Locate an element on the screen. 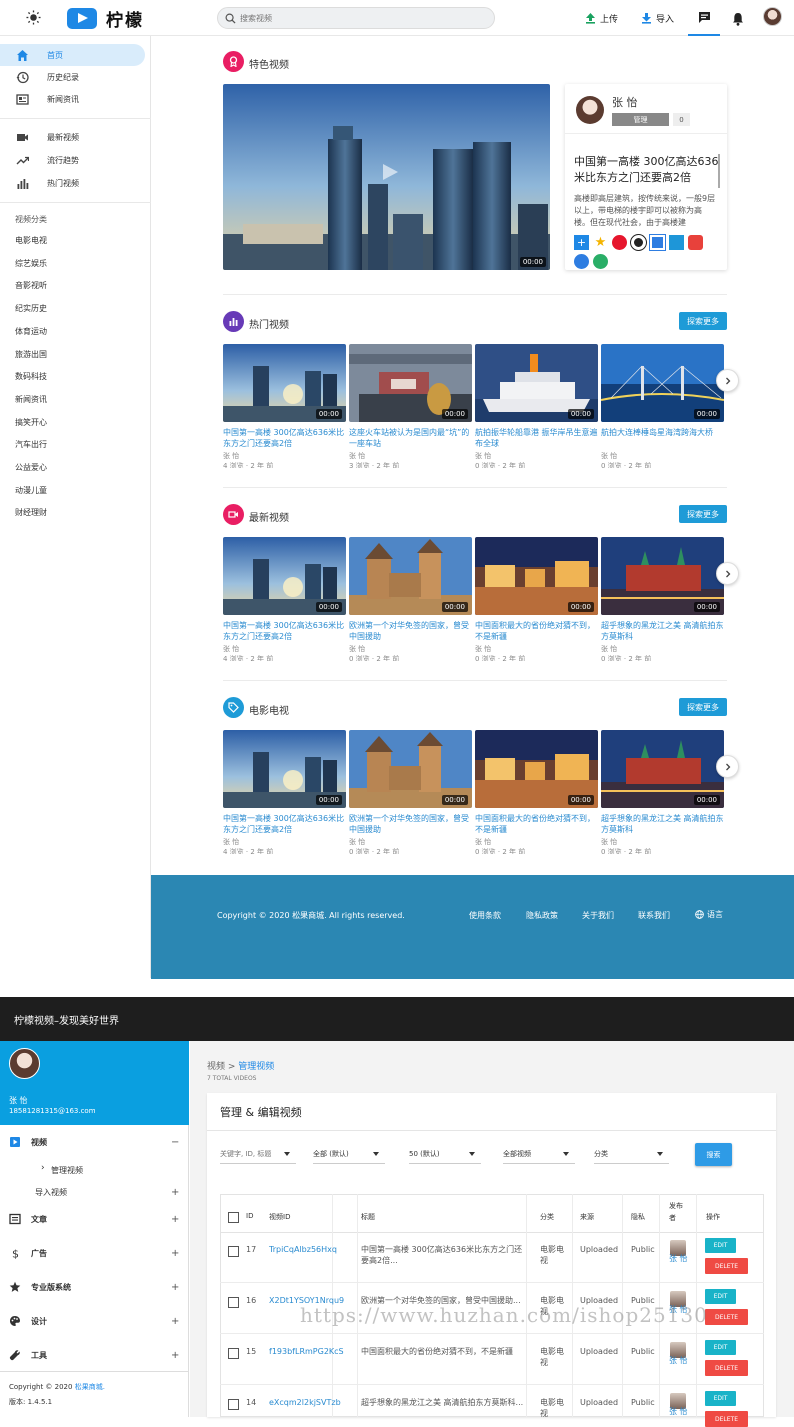 The height and width of the screenshot is (1427, 794). share-netease-icon is located at coordinates (695, 242).